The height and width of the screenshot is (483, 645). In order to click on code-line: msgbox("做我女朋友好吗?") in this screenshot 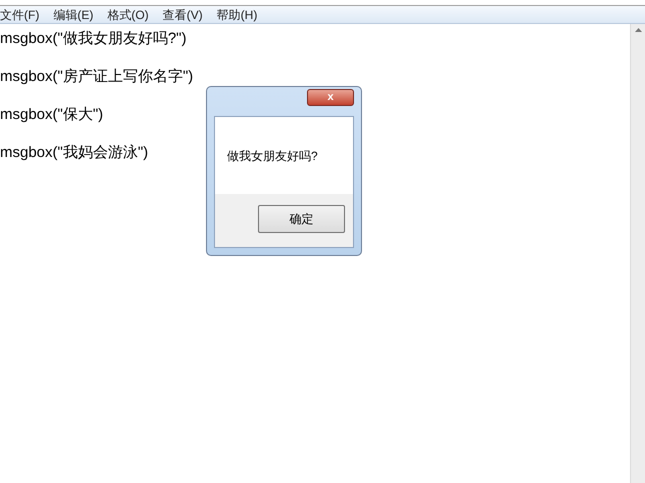, I will do `click(93, 38)`.